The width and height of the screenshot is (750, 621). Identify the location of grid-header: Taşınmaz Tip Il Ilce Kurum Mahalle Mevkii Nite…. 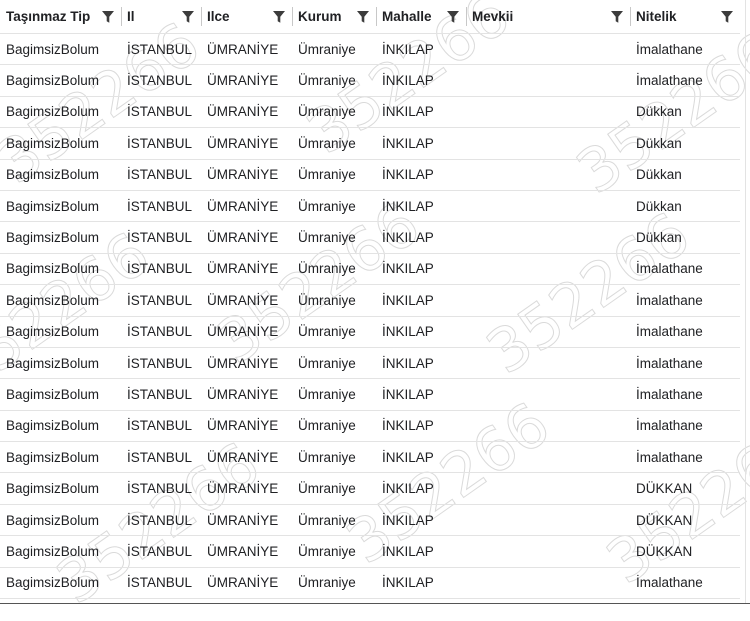
(370, 17).